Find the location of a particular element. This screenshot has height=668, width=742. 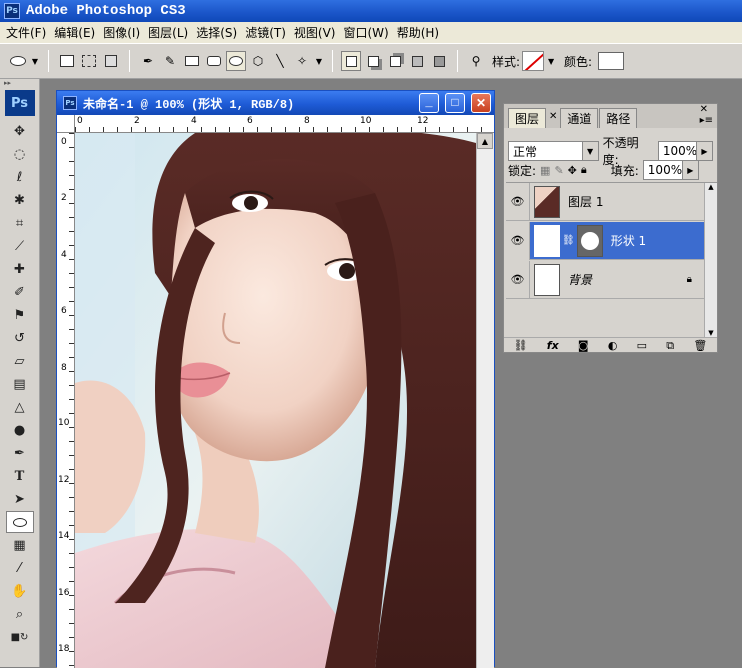

scroll-down-icon: ▼ is located at coordinates (711, 333).